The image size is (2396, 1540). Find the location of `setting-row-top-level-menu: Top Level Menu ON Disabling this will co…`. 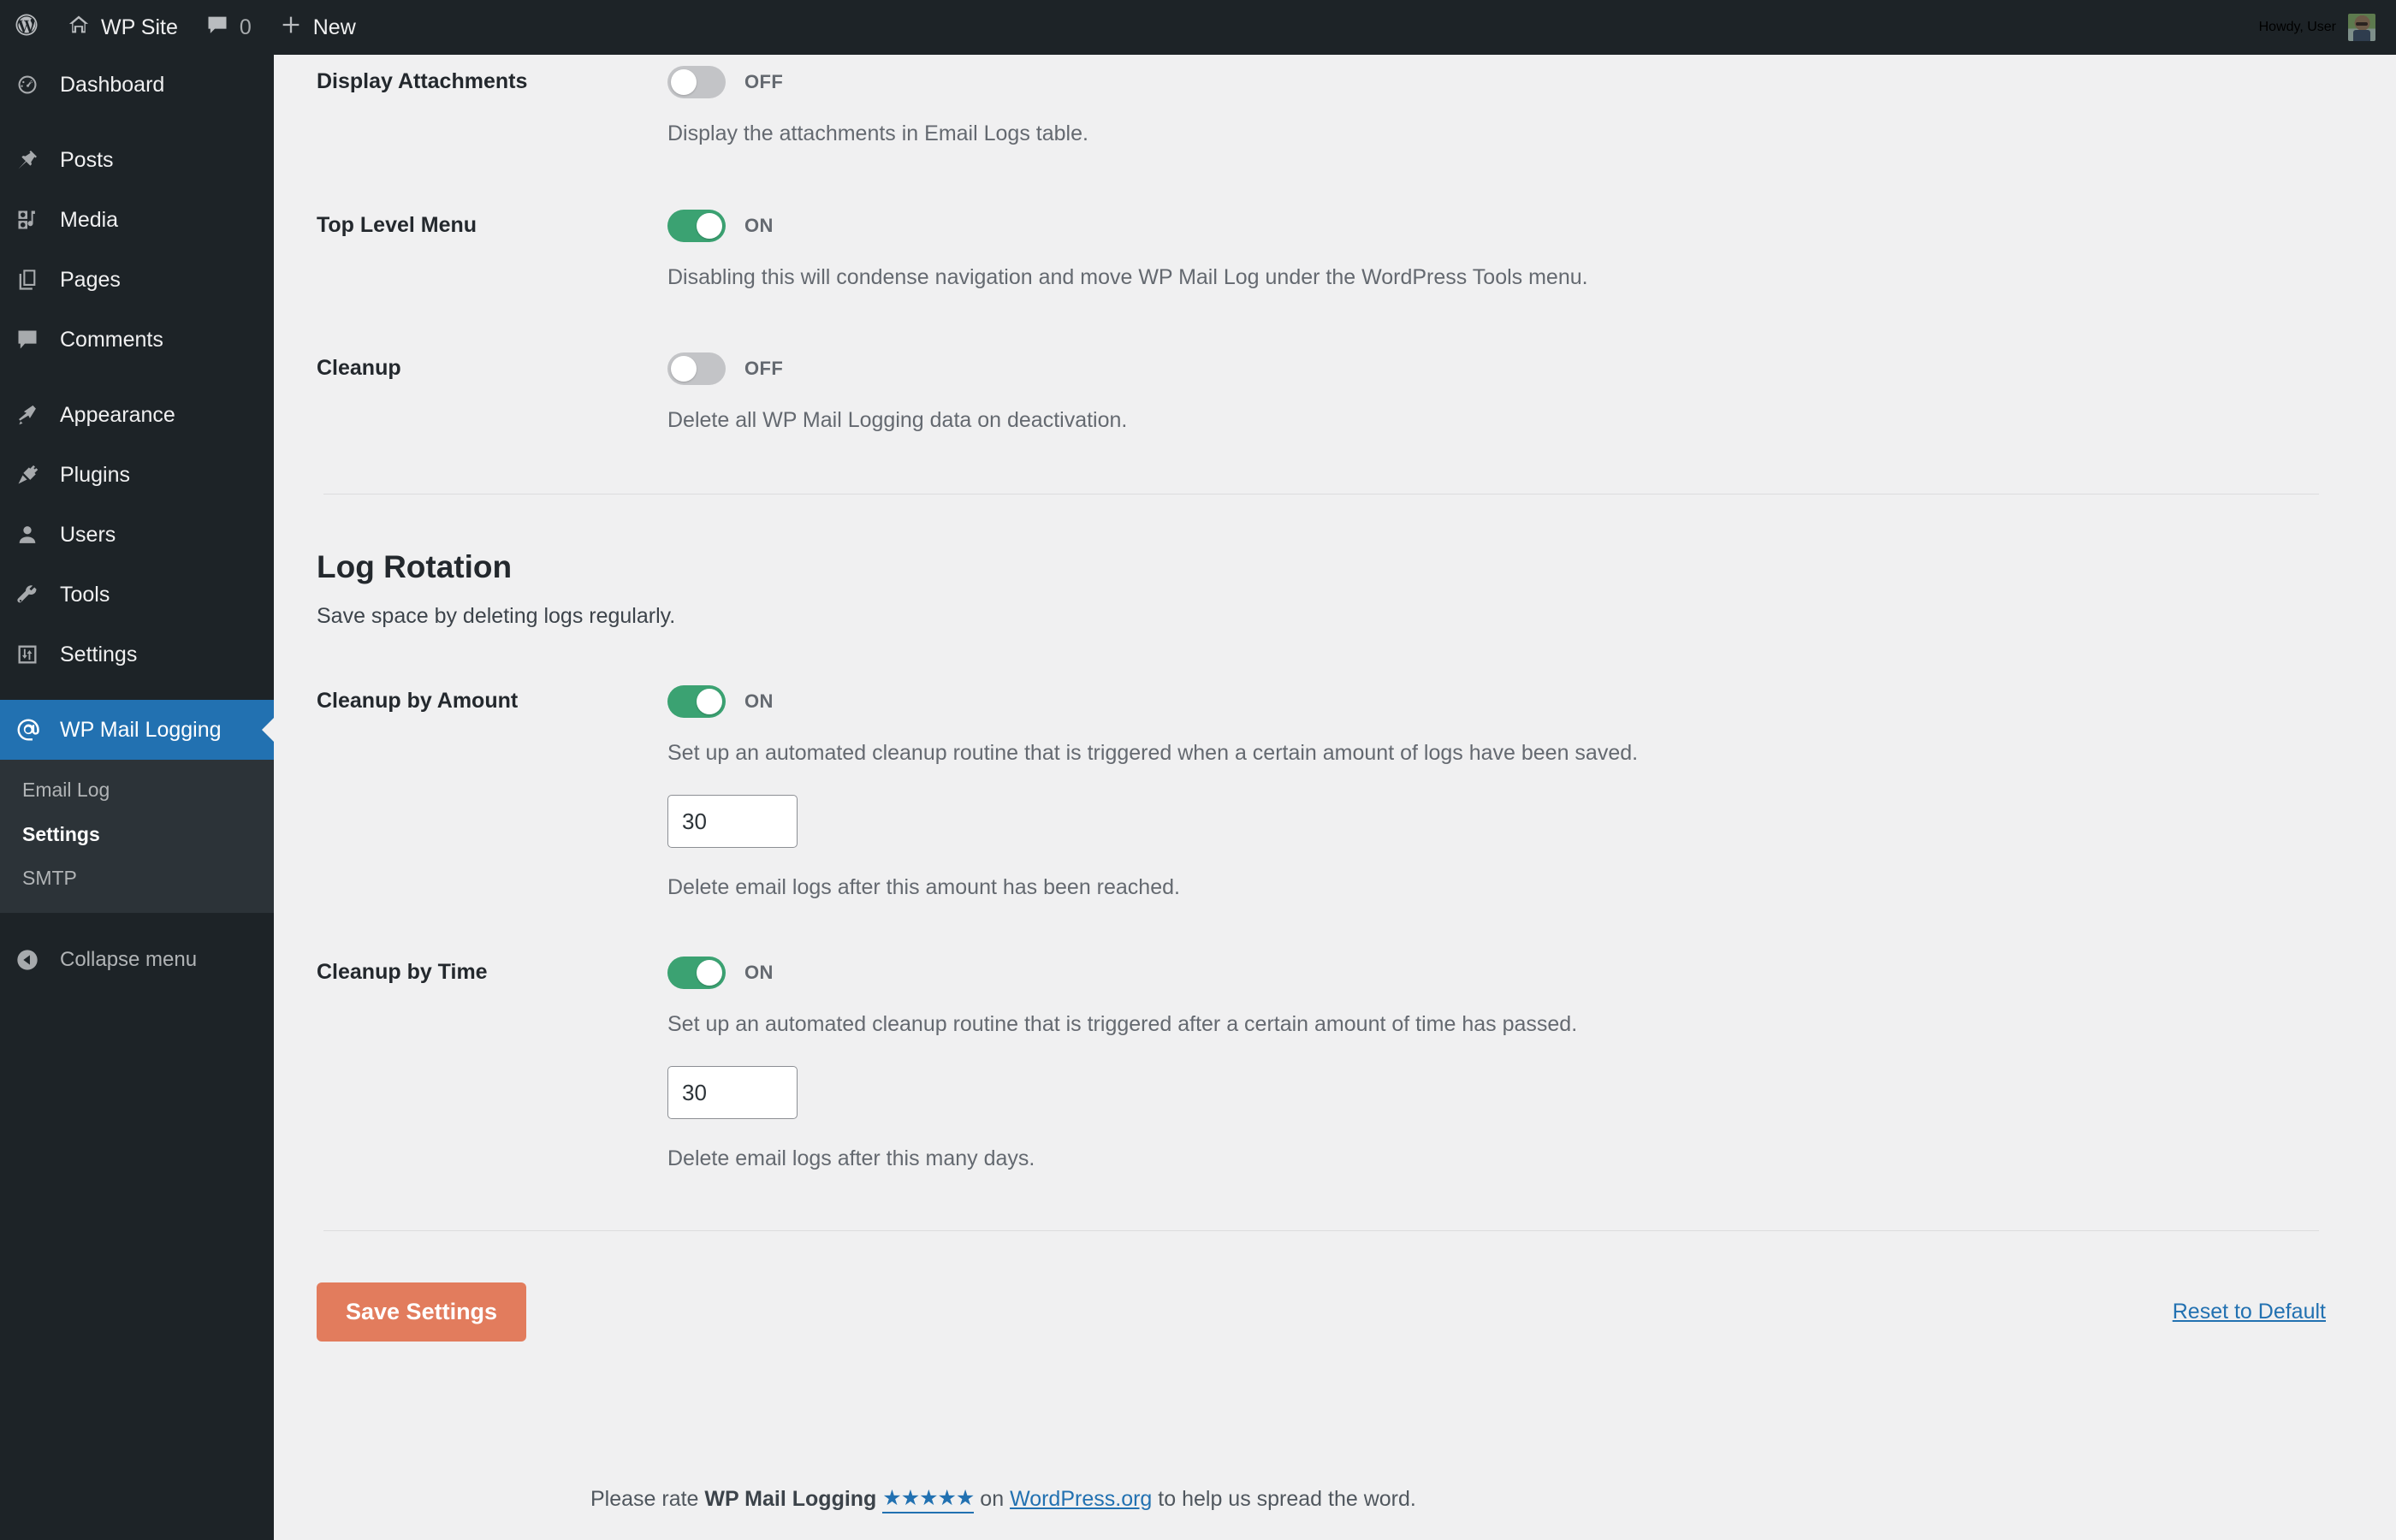

setting-row-top-level-menu: Top Level Menu ON Disabling this will co… is located at coordinates (1326, 222).